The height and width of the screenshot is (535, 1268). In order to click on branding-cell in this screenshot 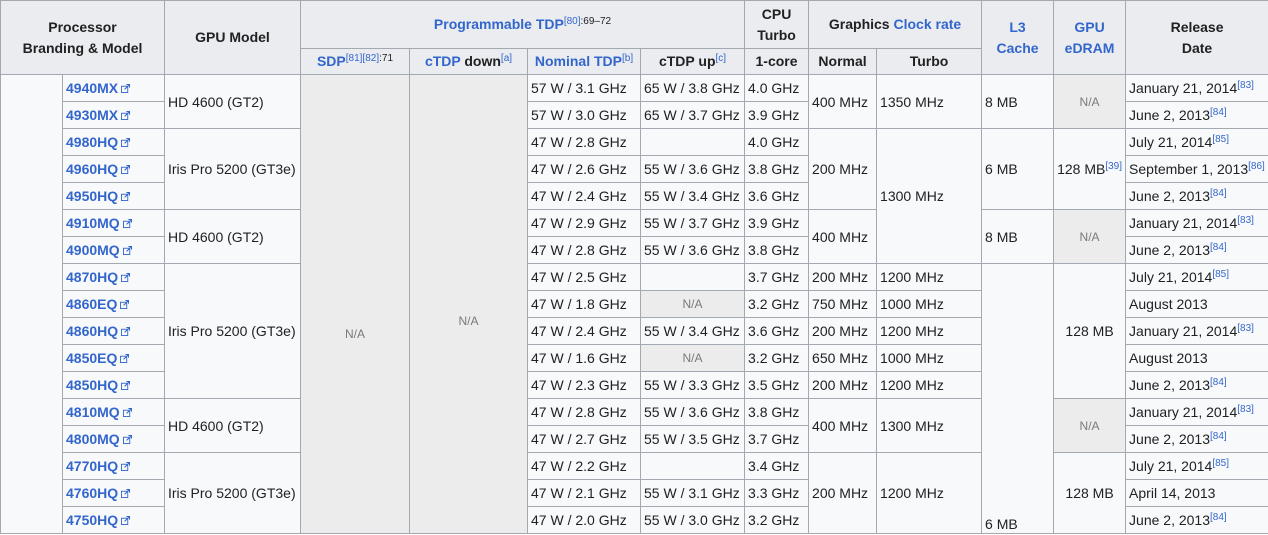, I will do `click(31, 304)`.